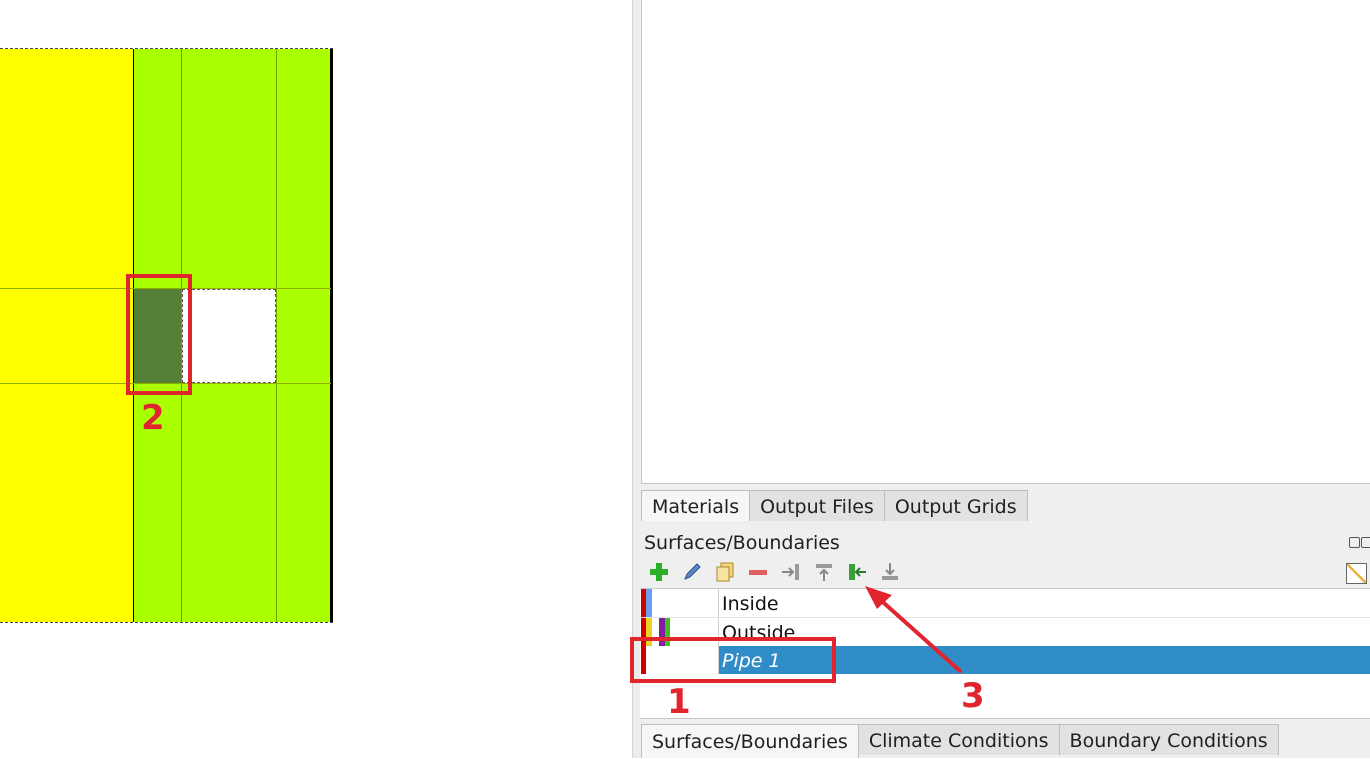  Describe the element at coordinates (955, 505) in the screenshot. I see `tab-output-grids: Output Grids` at that location.